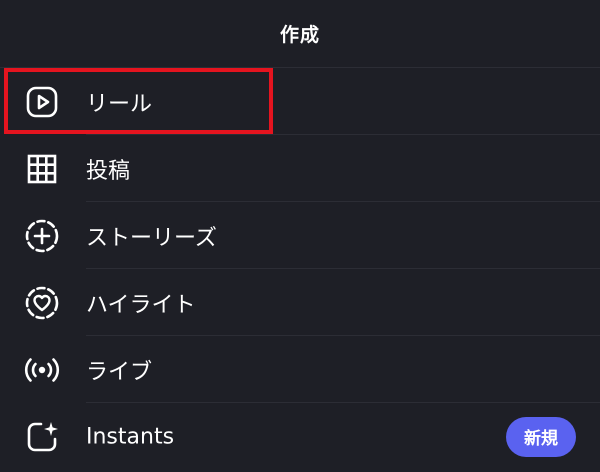  What do you see at coordinates (141, 305) in the screenshot?
I see `menu-item-label: ハイライト` at bounding box center [141, 305].